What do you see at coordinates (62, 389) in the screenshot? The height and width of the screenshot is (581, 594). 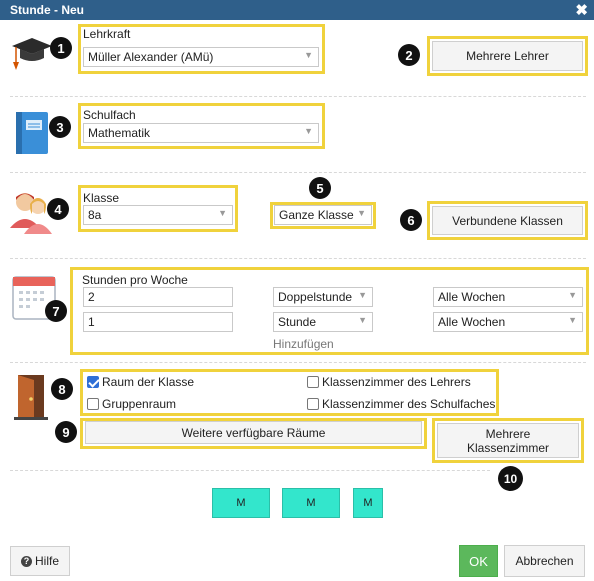 I see `badge-8: 8` at bounding box center [62, 389].